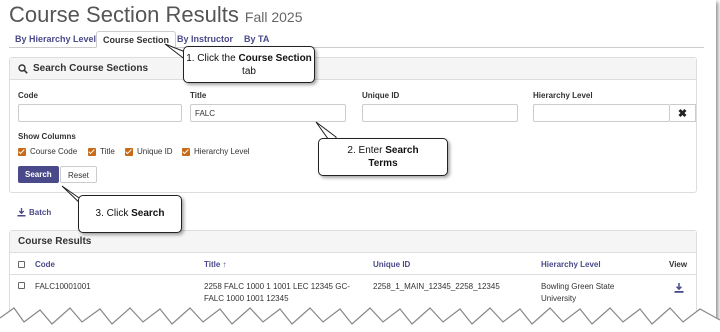 The image size is (720, 332). I want to click on callout-text: 3. Click, so click(113, 213).